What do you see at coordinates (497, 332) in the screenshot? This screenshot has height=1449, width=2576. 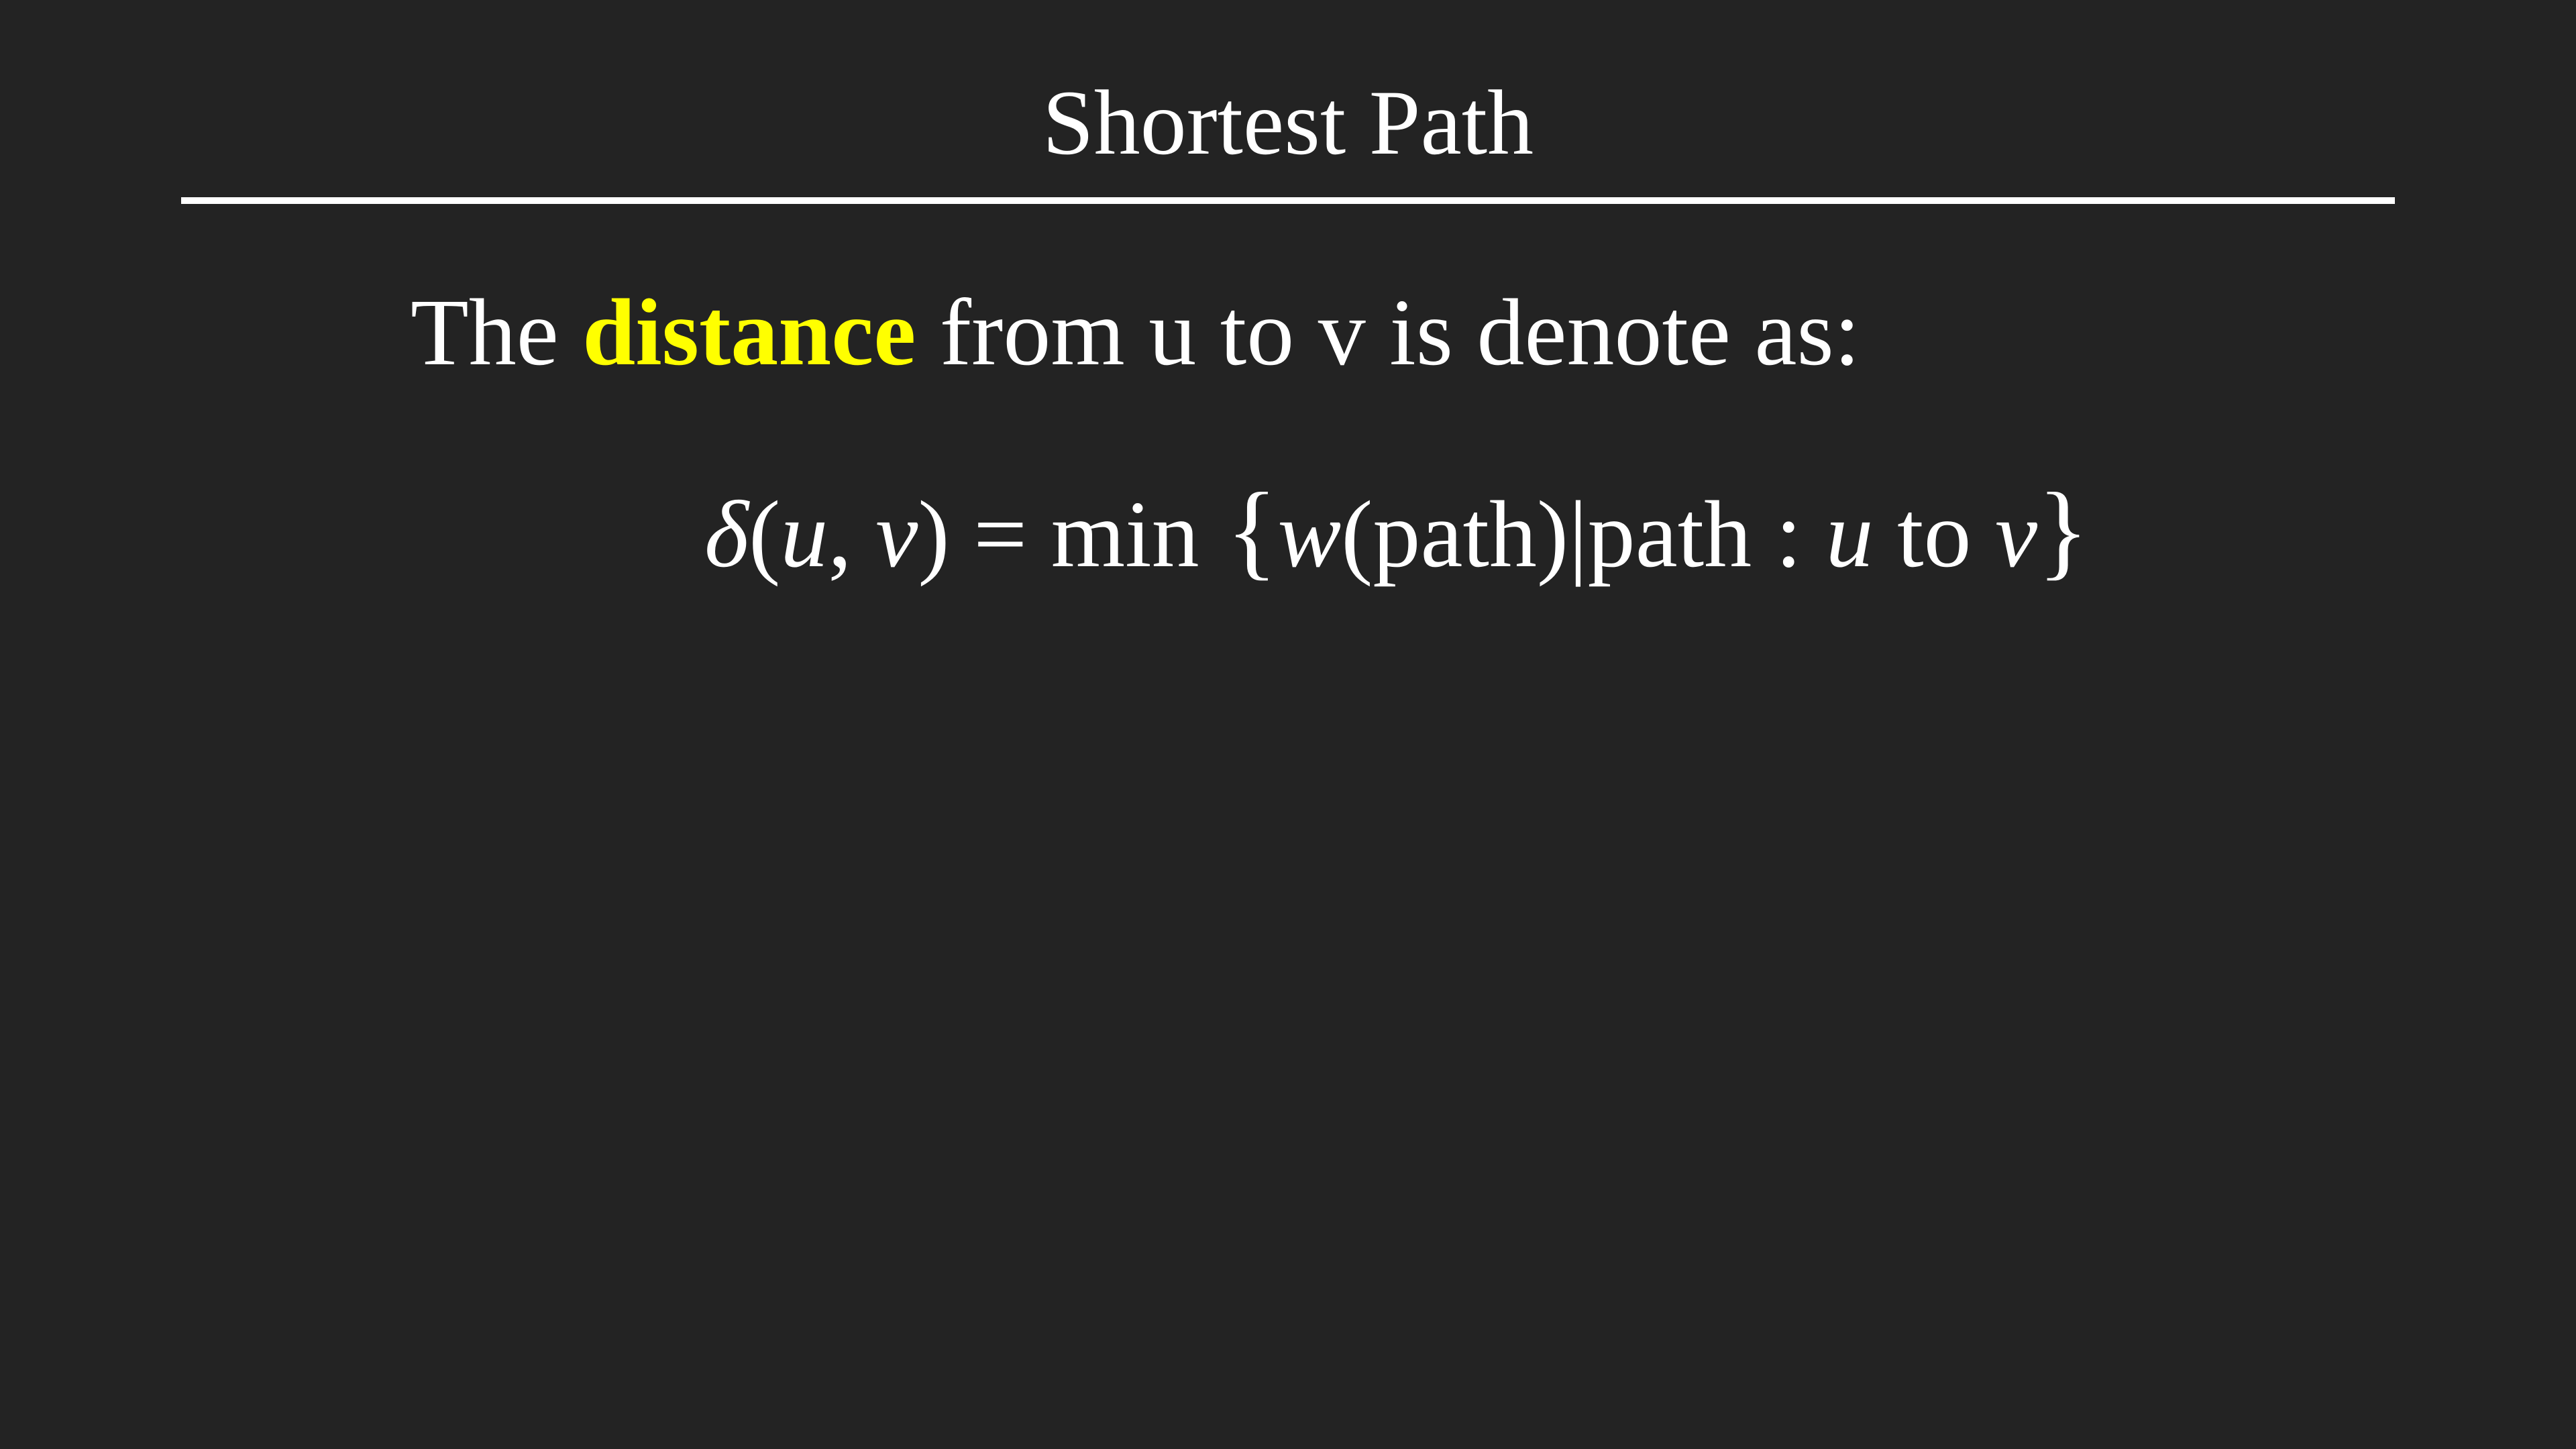 I see `statement-prefix: The` at bounding box center [497, 332].